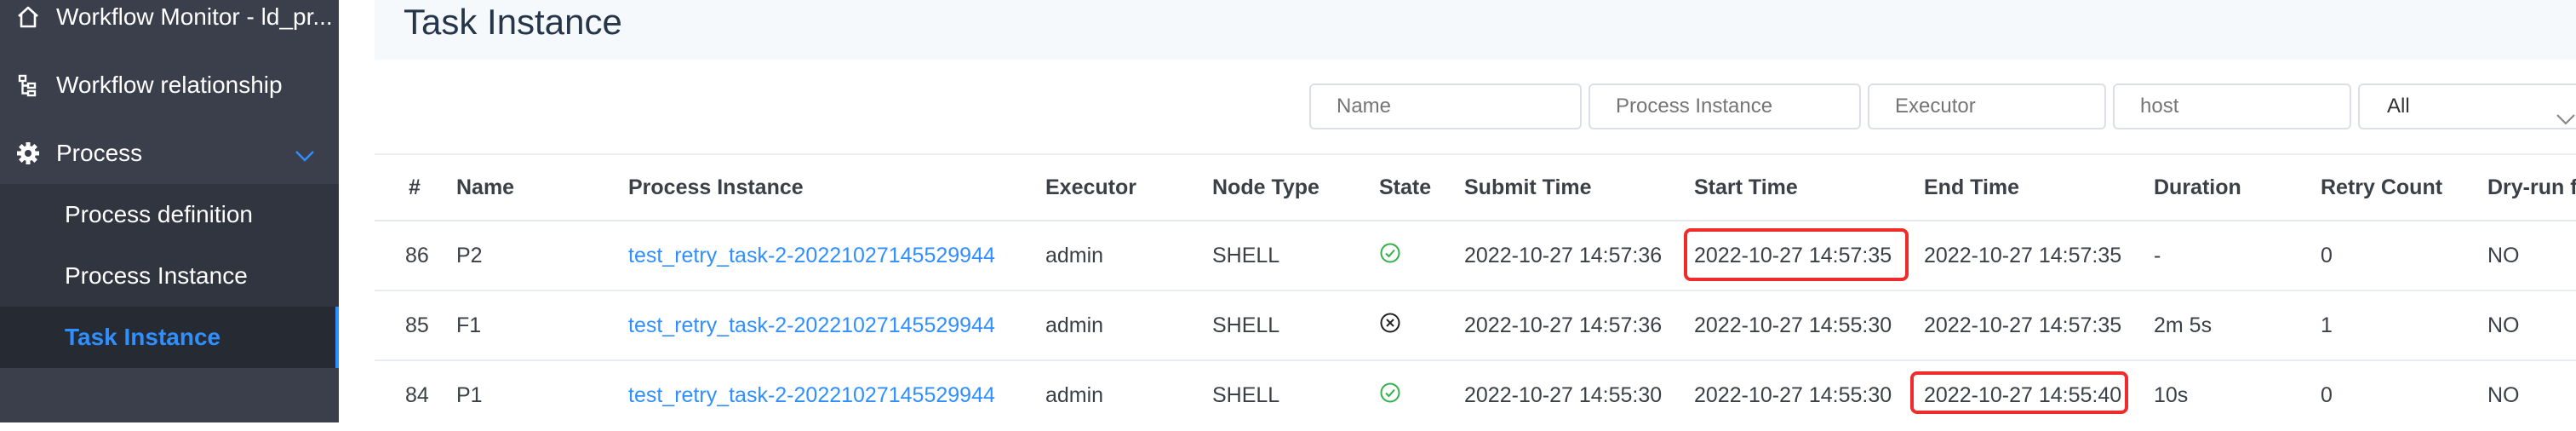 The image size is (2576, 431). Describe the element at coordinates (1746, 187) in the screenshot. I see `column-header-start-time: Start Time` at that location.